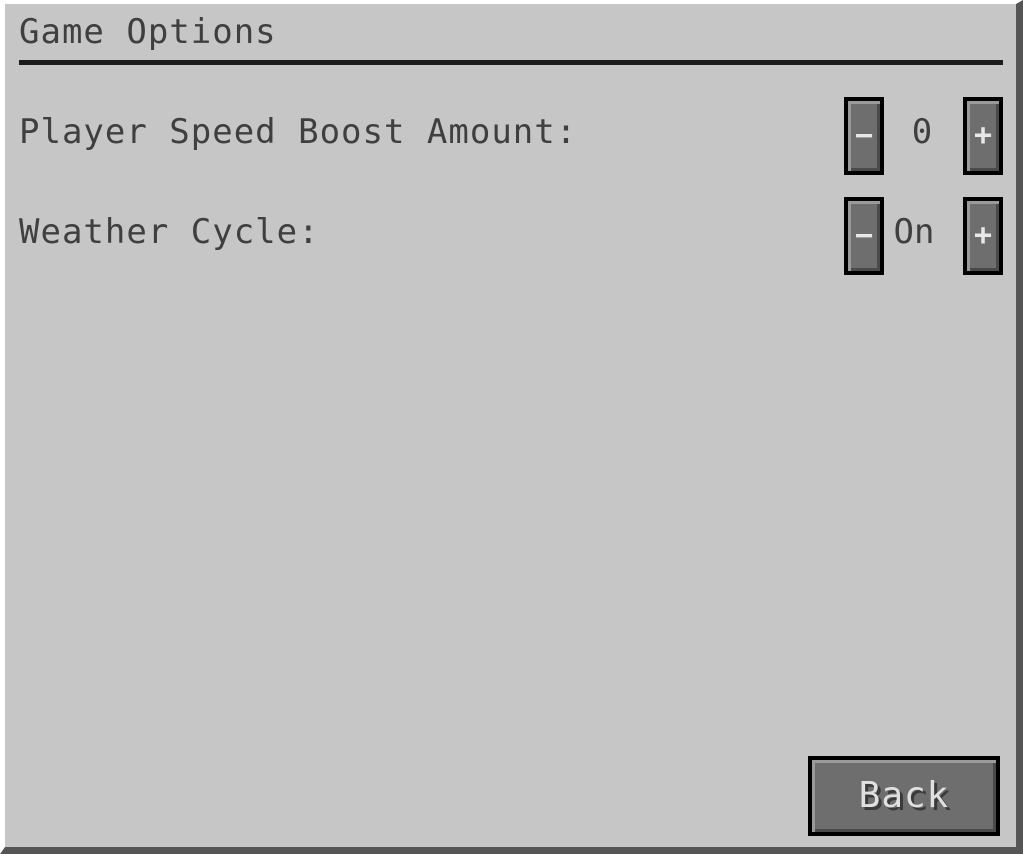 Image resolution: width=1023 pixels, height=854 pixels. Describe the element at coordinates (169, 232) in the screenshot. I see `weather-cycle-label: Weather Cycle:` at that location.